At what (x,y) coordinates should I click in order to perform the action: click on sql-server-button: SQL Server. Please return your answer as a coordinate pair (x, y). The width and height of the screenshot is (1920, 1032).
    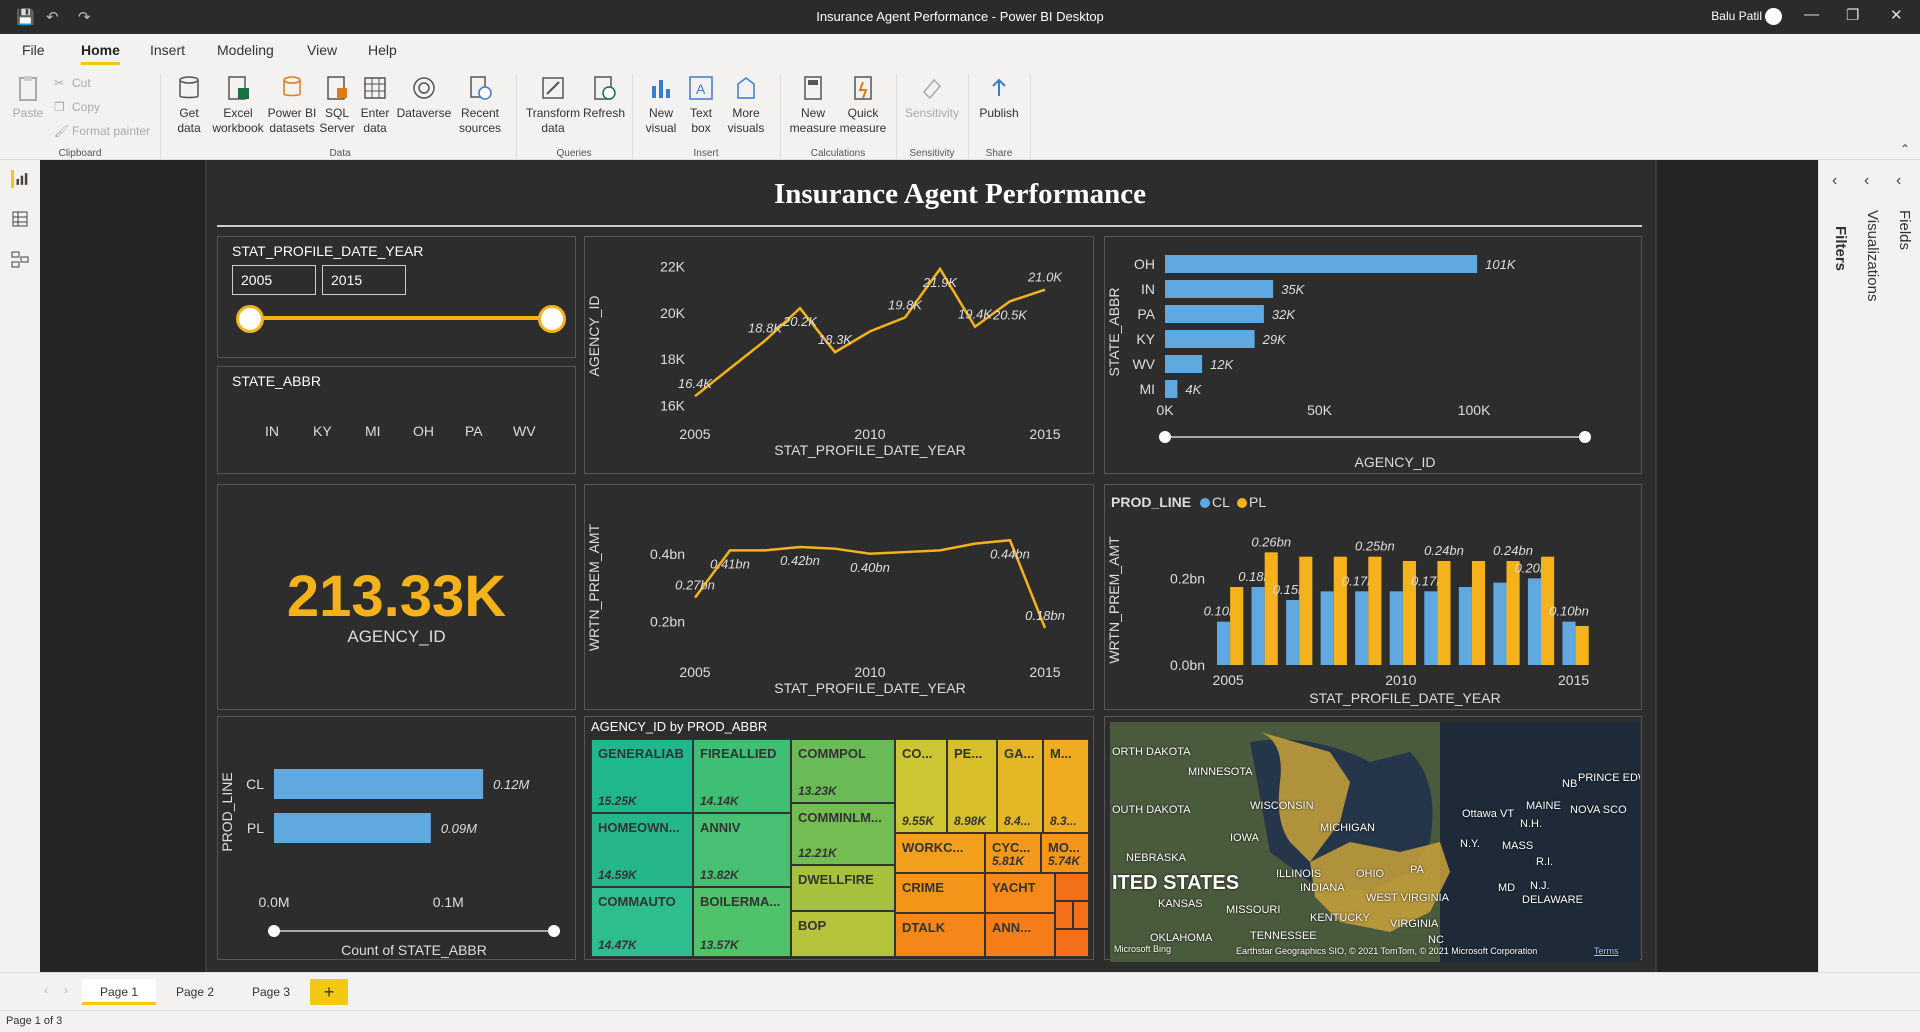
    Looking at the image, I should click on (337, 105).